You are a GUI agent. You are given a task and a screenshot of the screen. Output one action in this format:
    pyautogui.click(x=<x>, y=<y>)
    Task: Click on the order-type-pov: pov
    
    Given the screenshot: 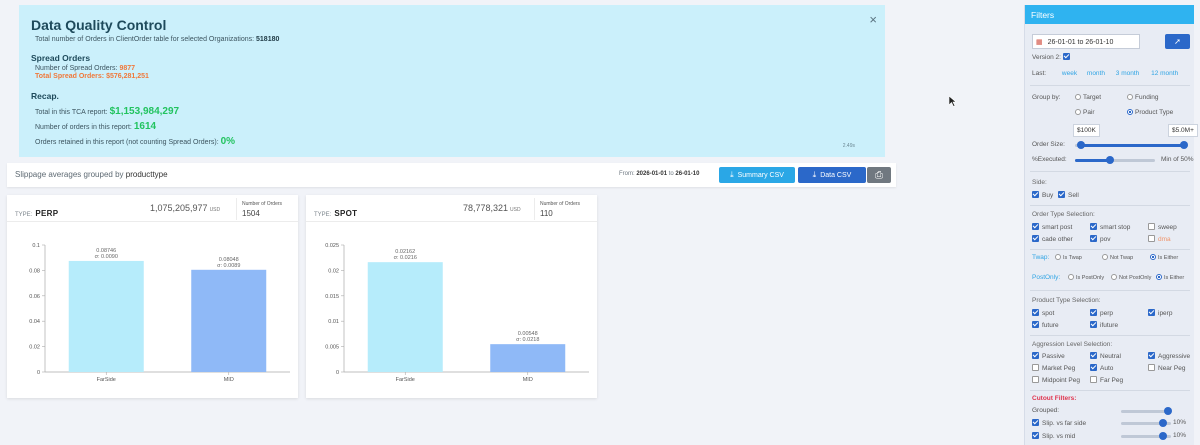 What is the action you would take?
    pyautogui.click(x=1100, y=239)
    